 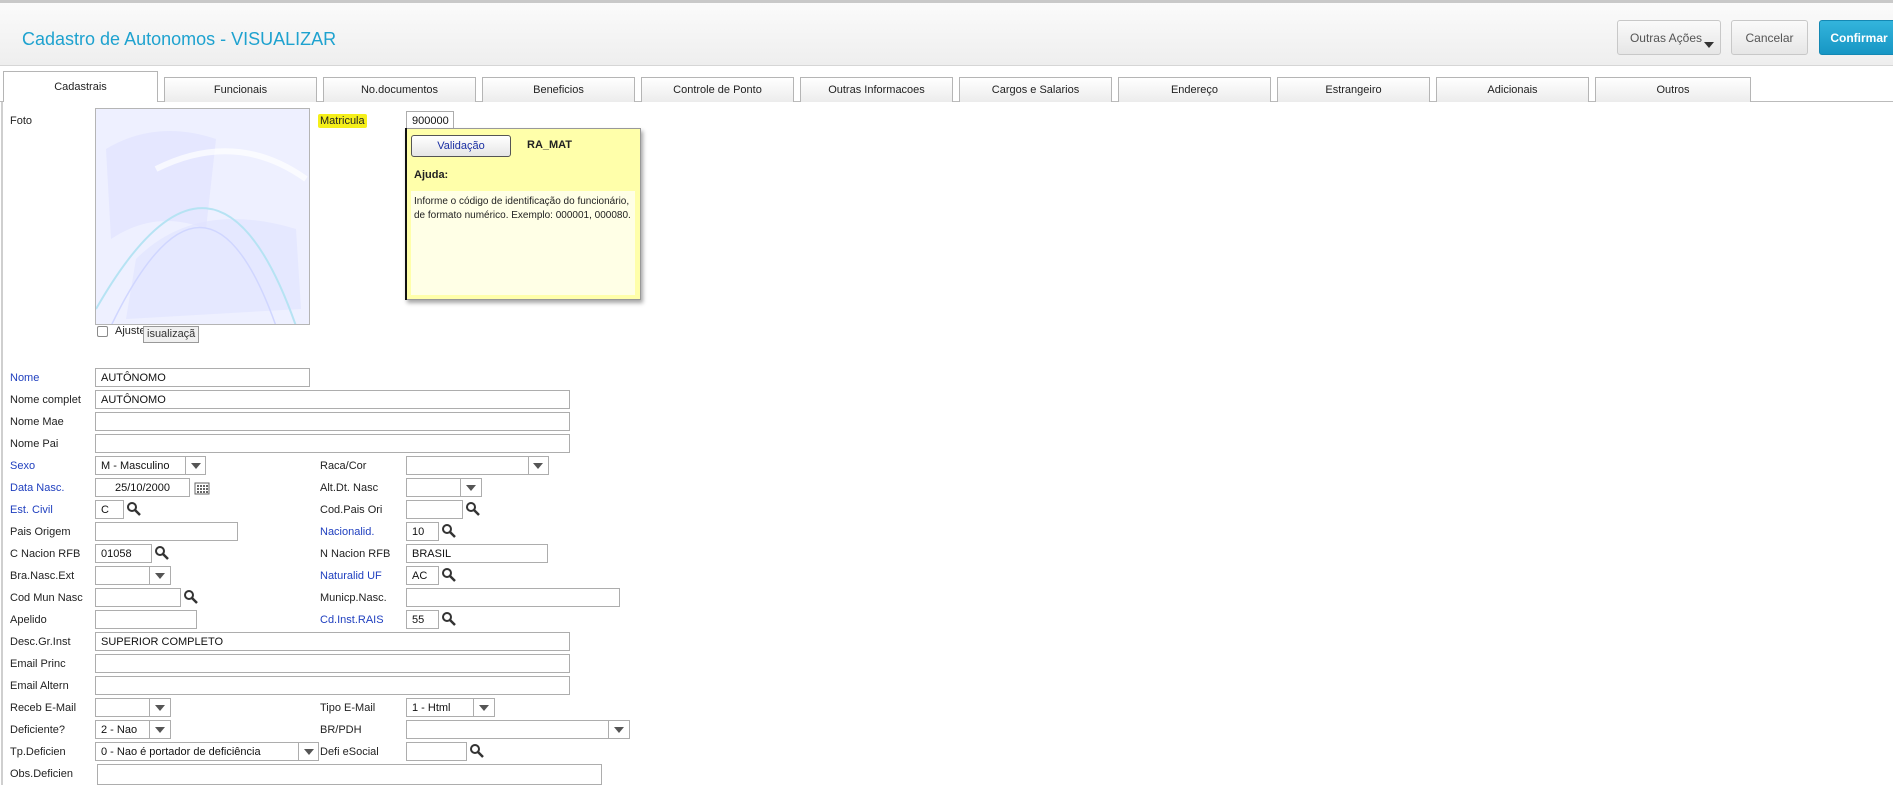 I want to click on email-princ-field, so click(x=332, y=663).